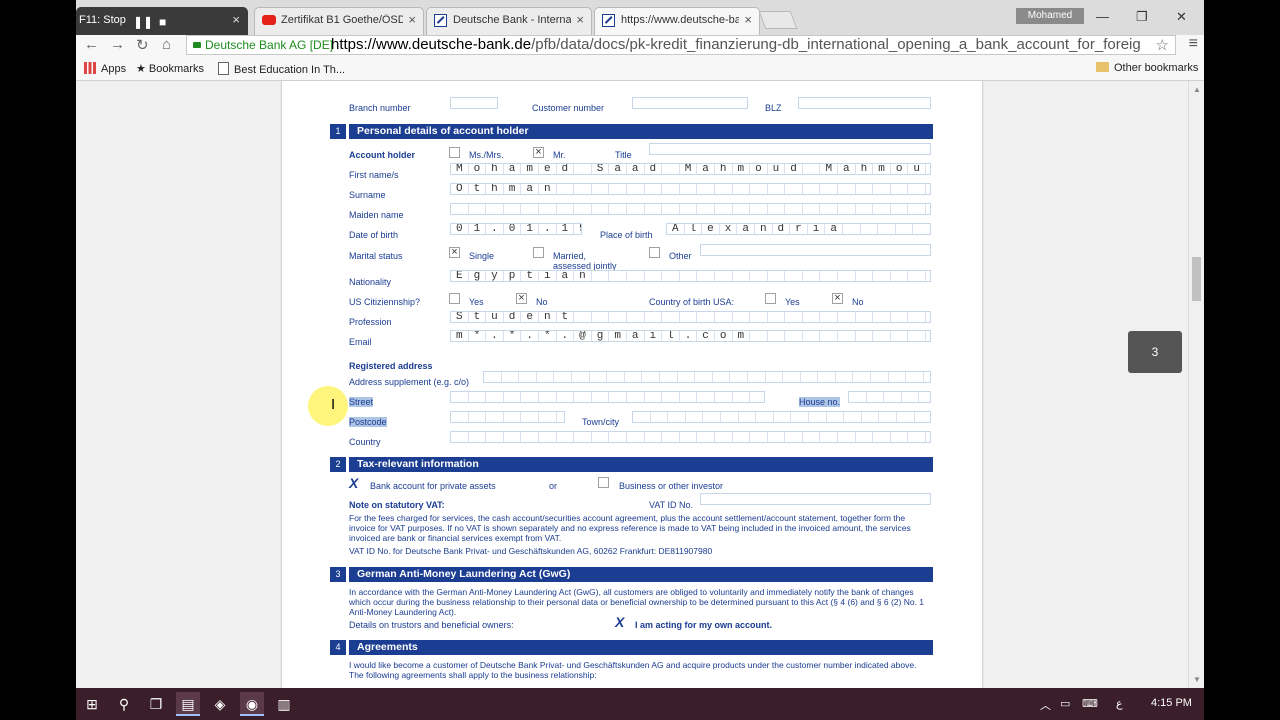  I want to click on chrome-icon: ◉, so click(252, 704).